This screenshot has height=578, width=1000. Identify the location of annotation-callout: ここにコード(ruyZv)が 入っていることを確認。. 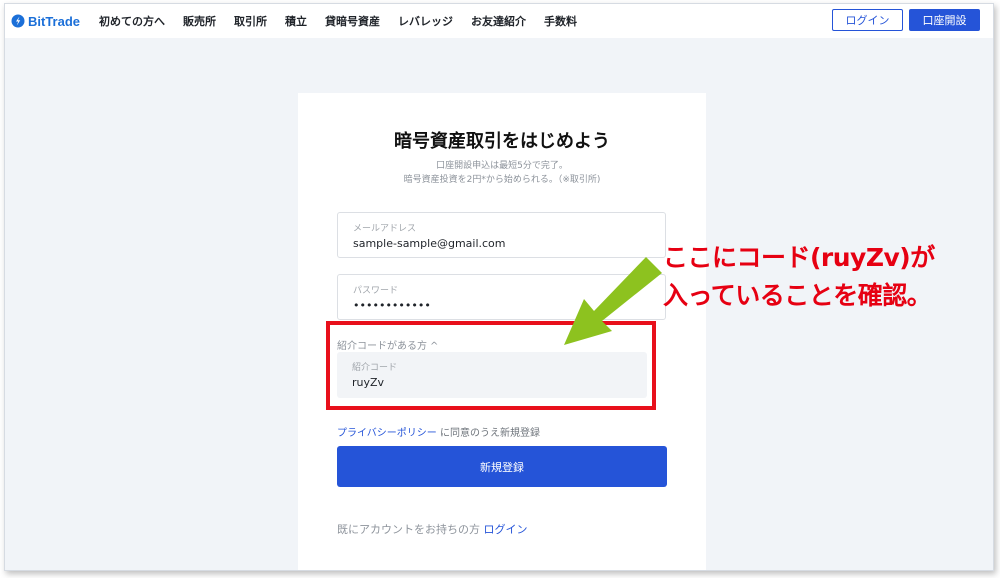
(828, 277).